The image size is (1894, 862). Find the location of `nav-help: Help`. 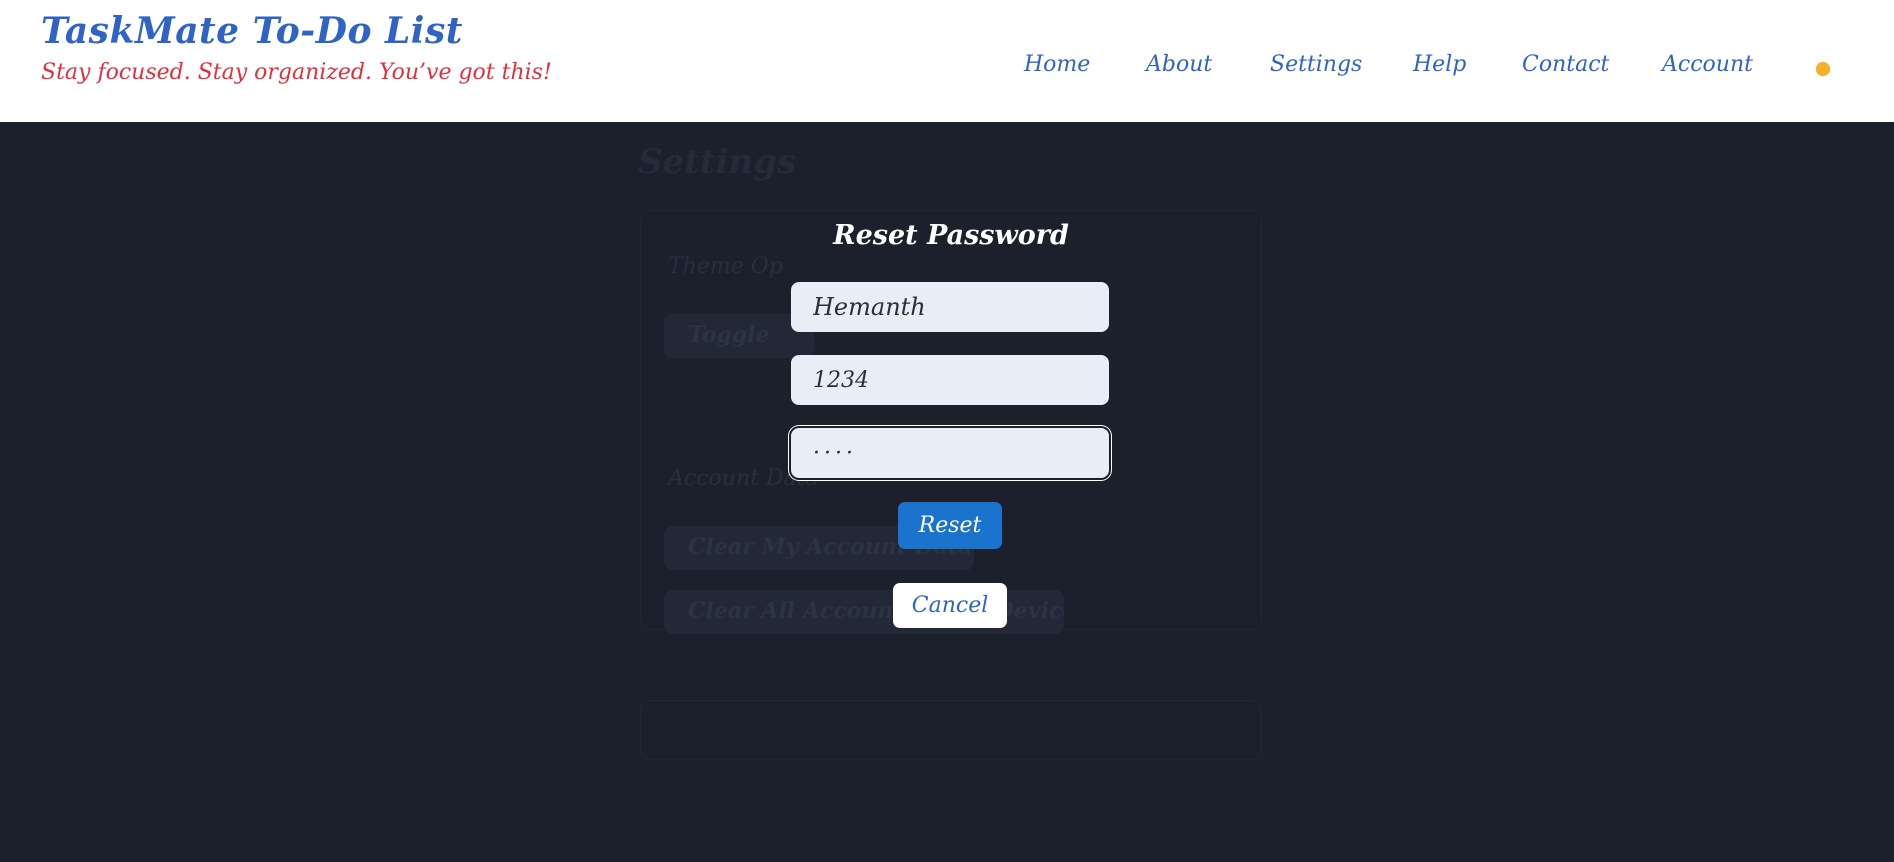

nav-help: Help is located at coordinates (1439, 64).